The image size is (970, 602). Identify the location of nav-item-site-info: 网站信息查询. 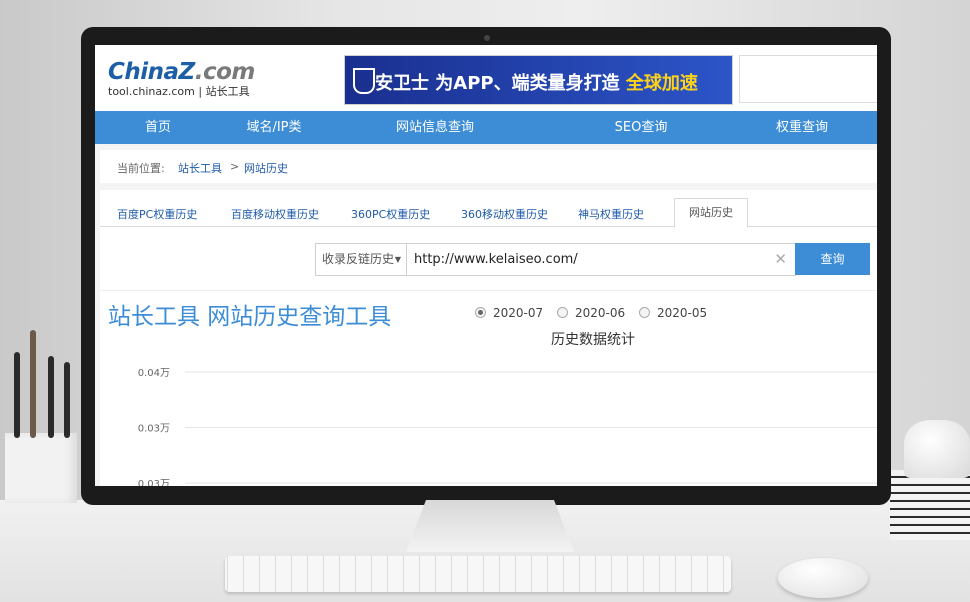
(435, 127).